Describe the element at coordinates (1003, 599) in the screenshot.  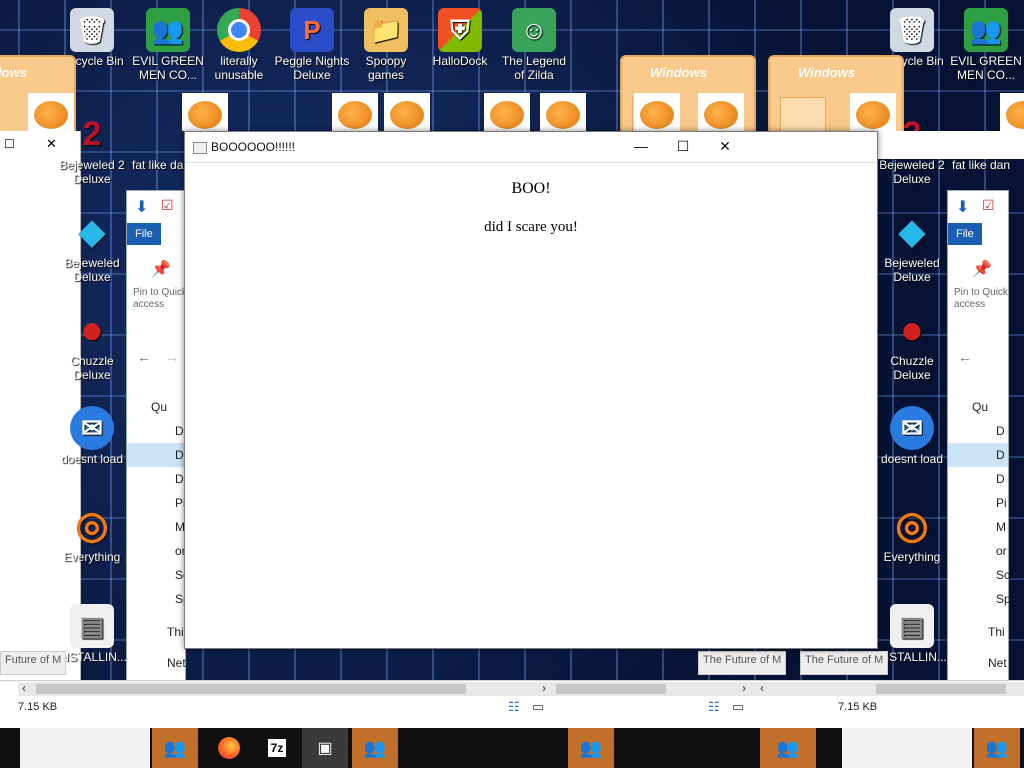
I see `sidebar-item: Sp` at that location.